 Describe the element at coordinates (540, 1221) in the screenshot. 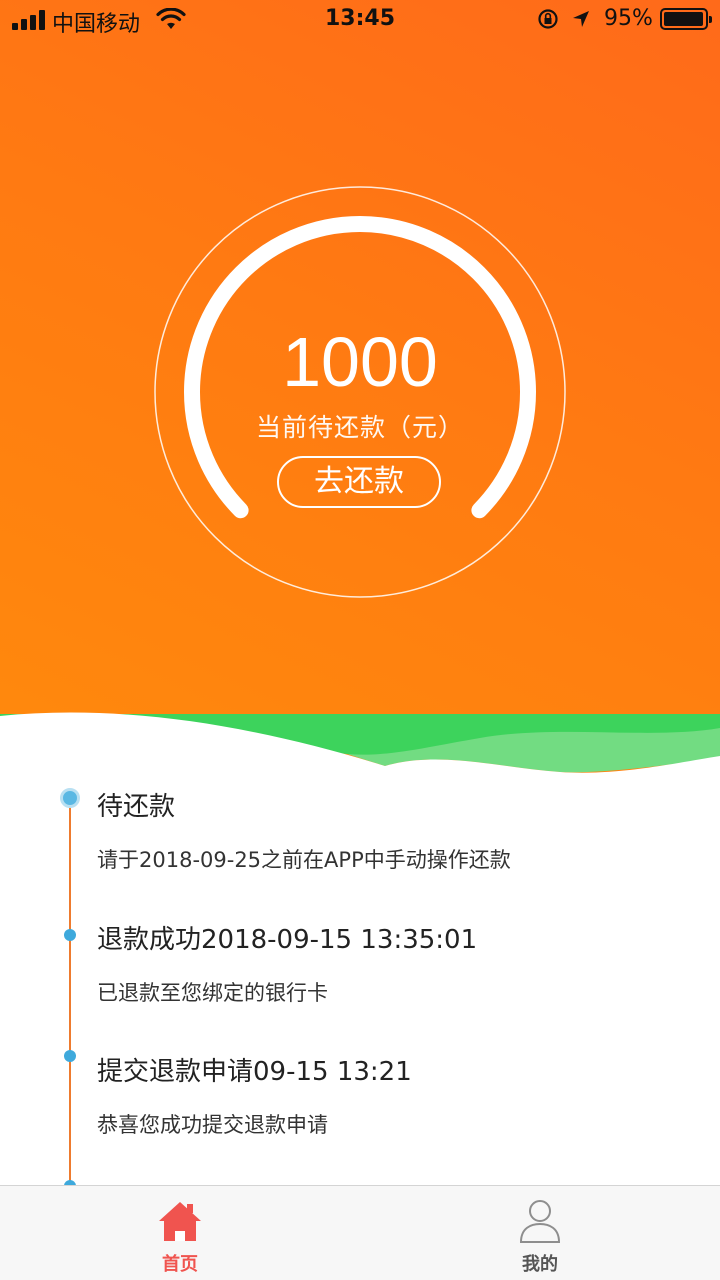

I see `user-icon` at that location.